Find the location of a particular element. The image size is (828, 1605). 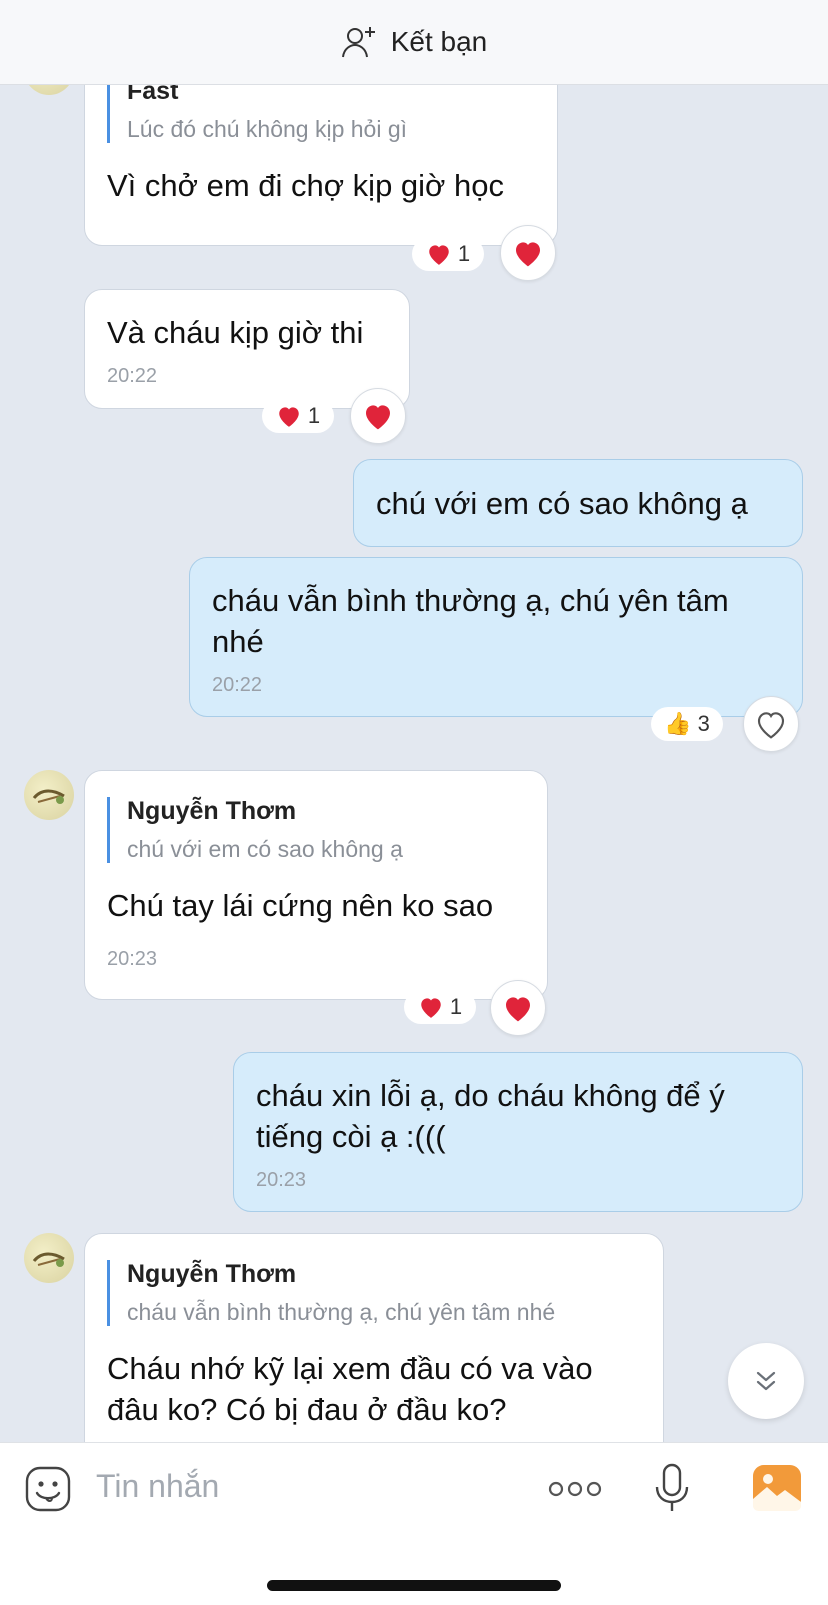

image-gallery-icon is located at coordinates (777, 1488).